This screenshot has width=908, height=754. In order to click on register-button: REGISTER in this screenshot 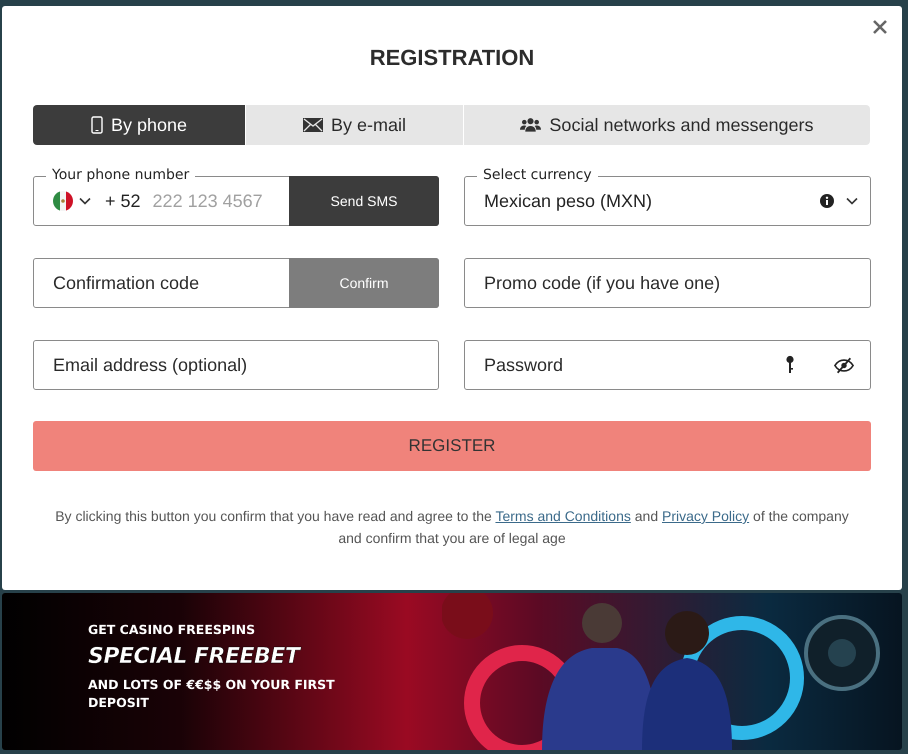, I will do `click(452, 446)`.